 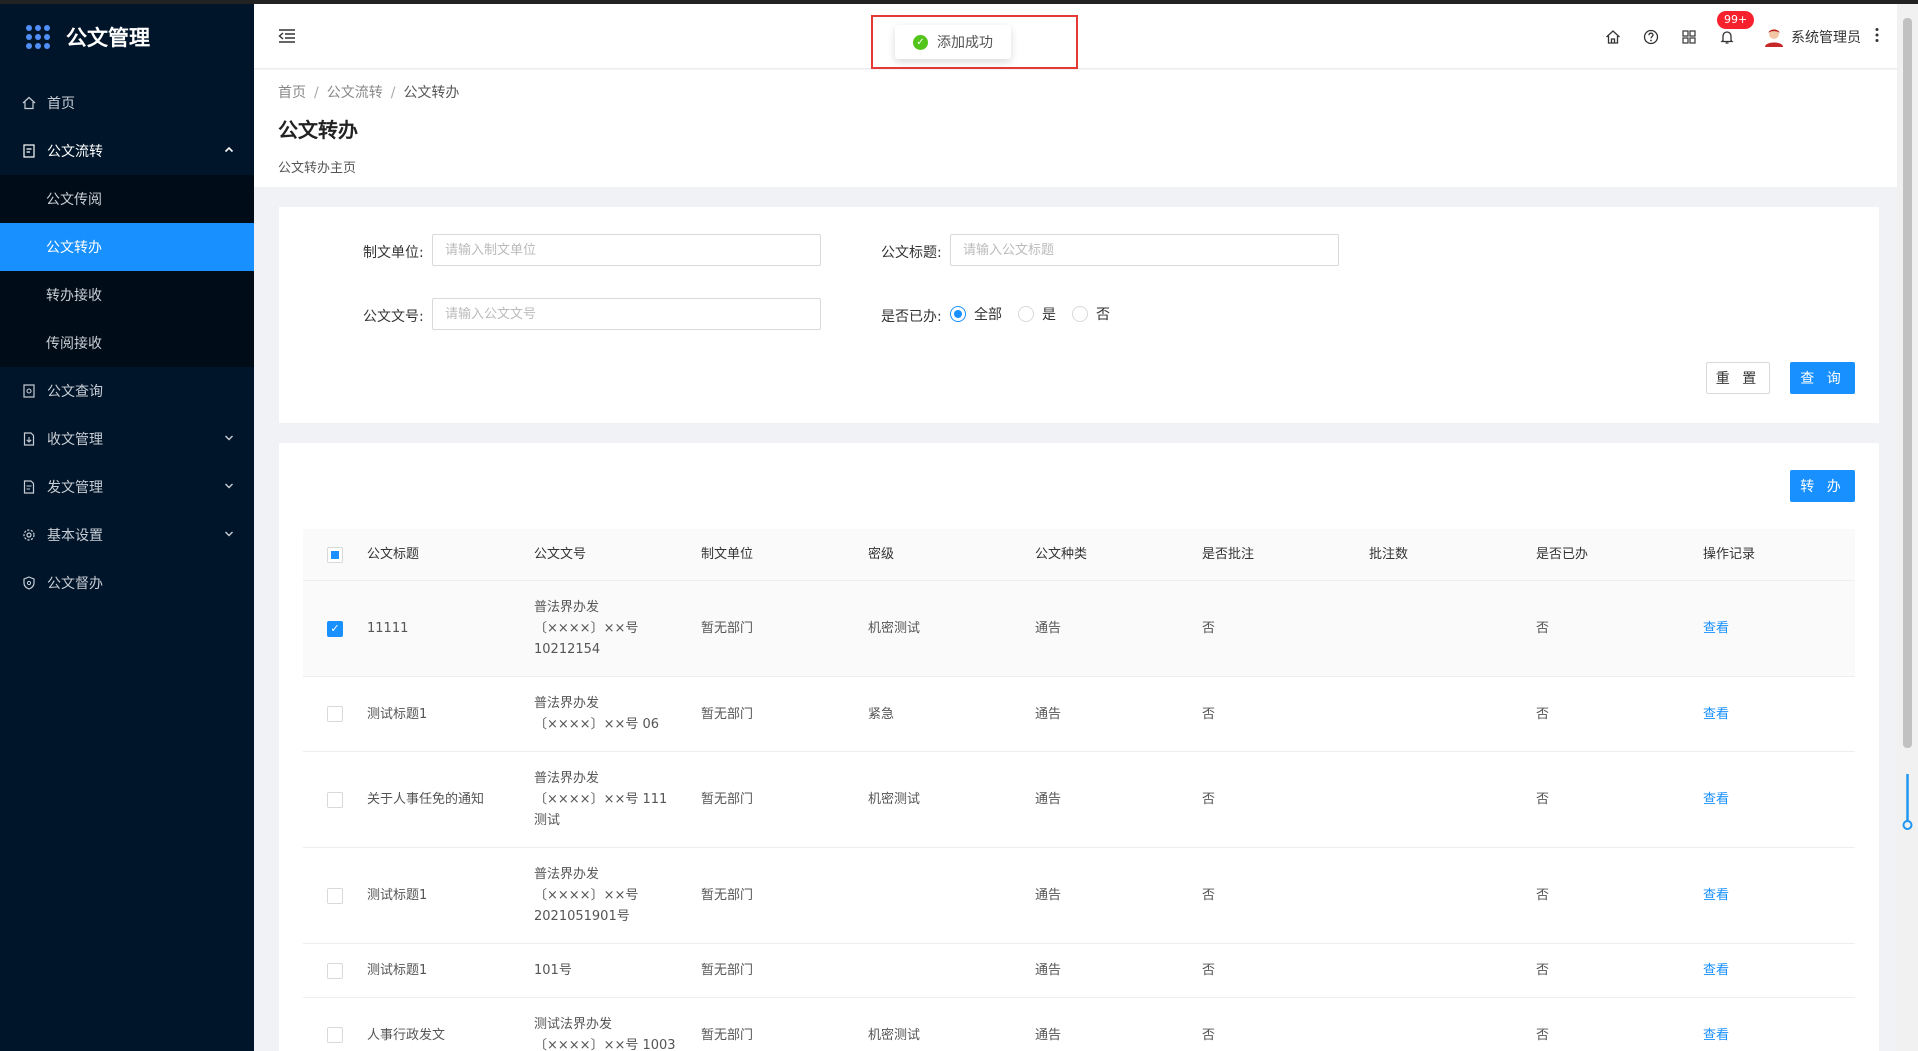 I want to click on done-radio-group: 全部 是 否, so click(x=1038, y=314).